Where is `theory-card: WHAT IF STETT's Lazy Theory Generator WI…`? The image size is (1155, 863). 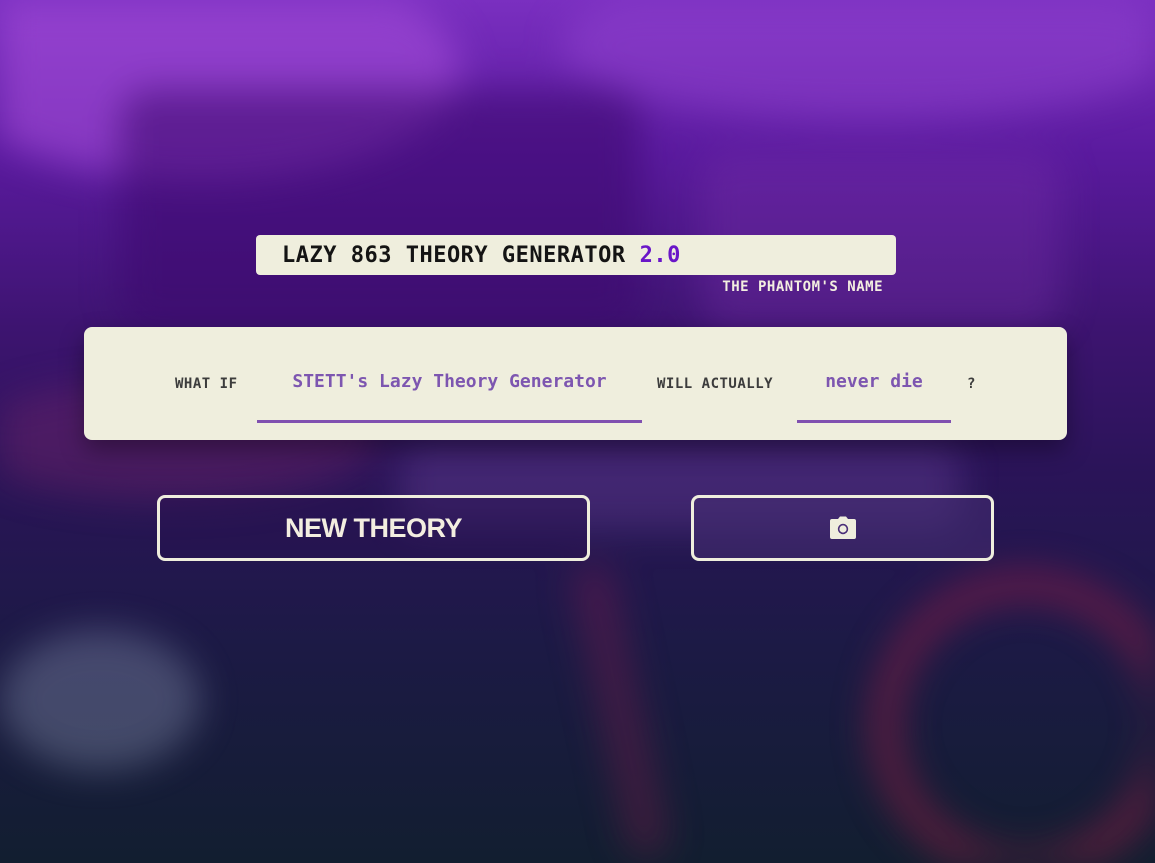
theory-card: WHAT IF STETT's Lazy Theory Generator WI… is located at coordinates (575, 383).